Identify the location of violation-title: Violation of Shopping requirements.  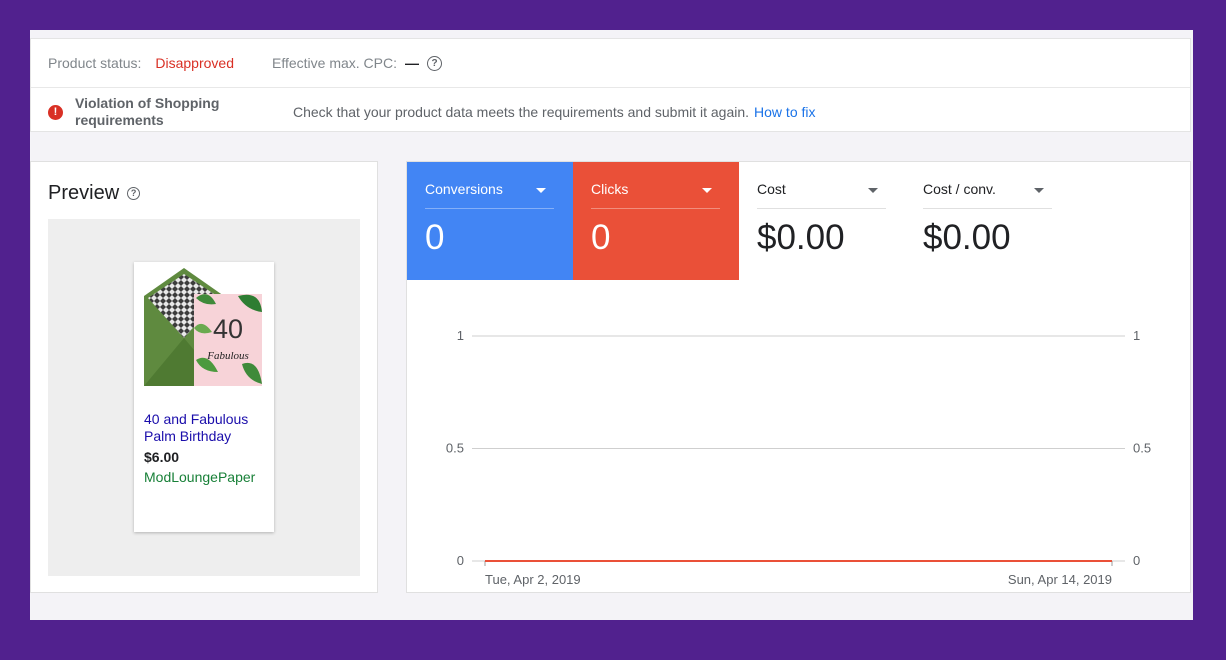
(147, 111).